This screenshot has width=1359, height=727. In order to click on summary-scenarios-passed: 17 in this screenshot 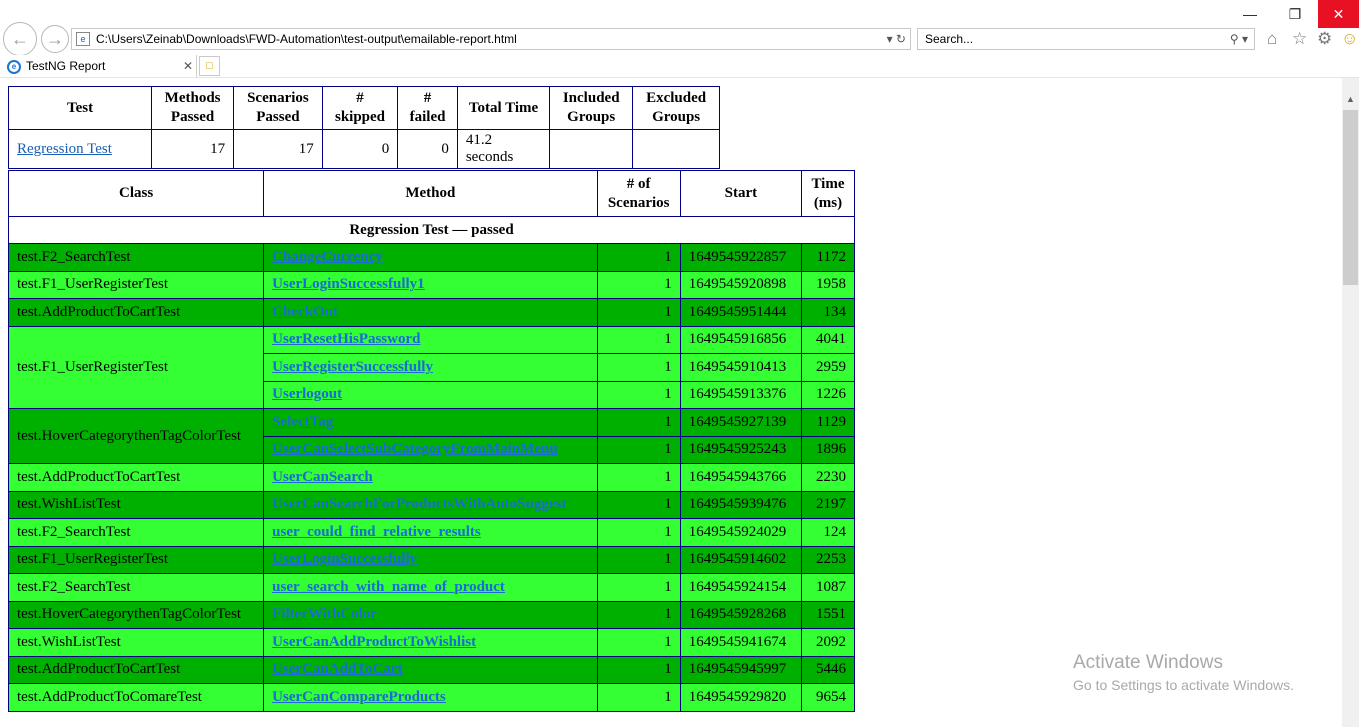, I will do `click(278, 149)`.